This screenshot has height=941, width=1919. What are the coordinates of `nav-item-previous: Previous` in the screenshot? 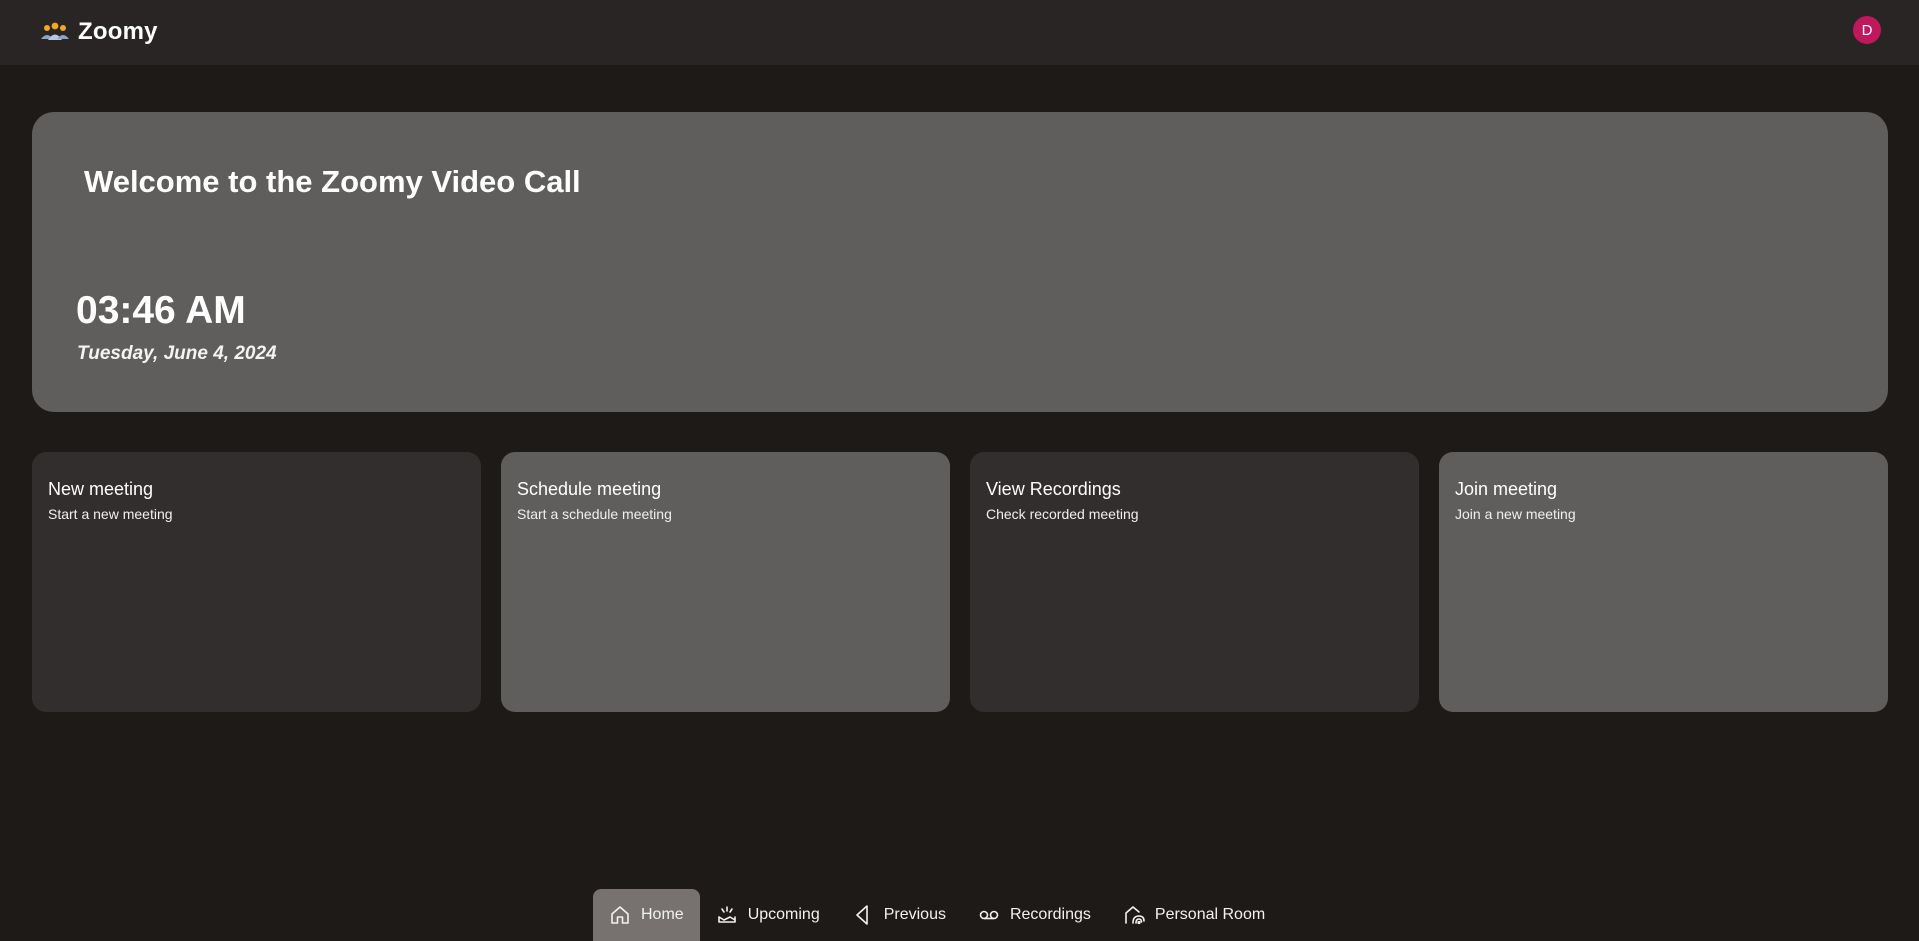 It's located at (899, 915).